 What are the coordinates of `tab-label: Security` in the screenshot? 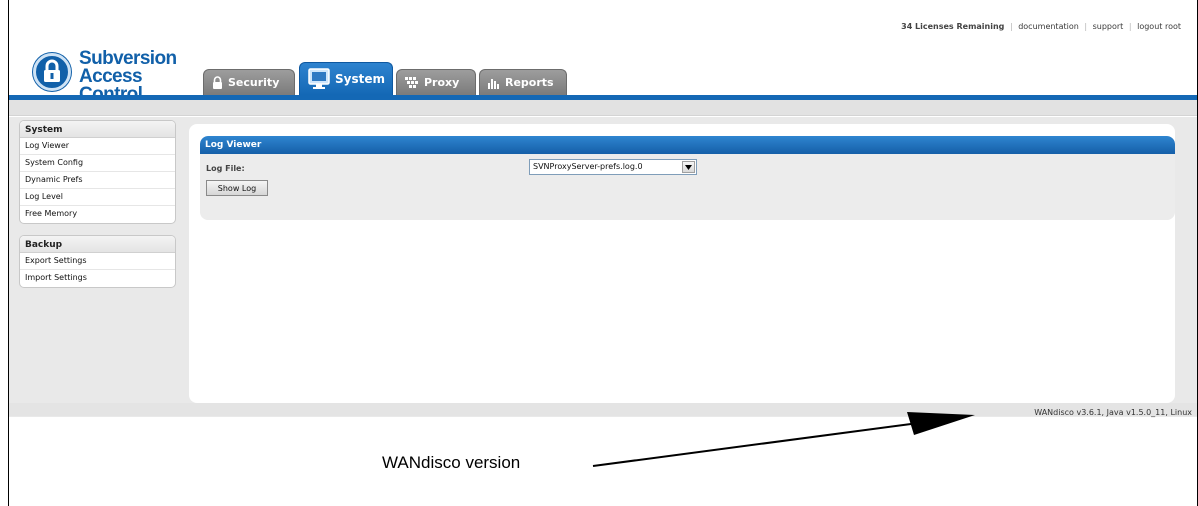 It's located at (254, 82).